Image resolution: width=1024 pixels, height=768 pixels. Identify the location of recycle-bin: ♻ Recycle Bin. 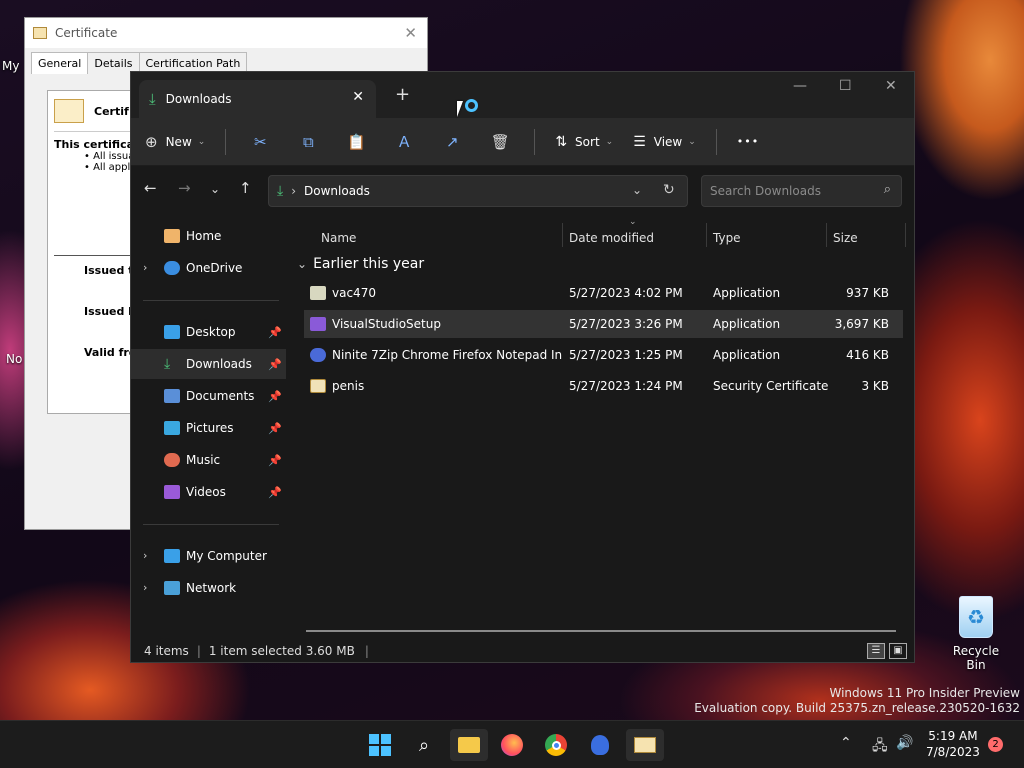
(976, 634).